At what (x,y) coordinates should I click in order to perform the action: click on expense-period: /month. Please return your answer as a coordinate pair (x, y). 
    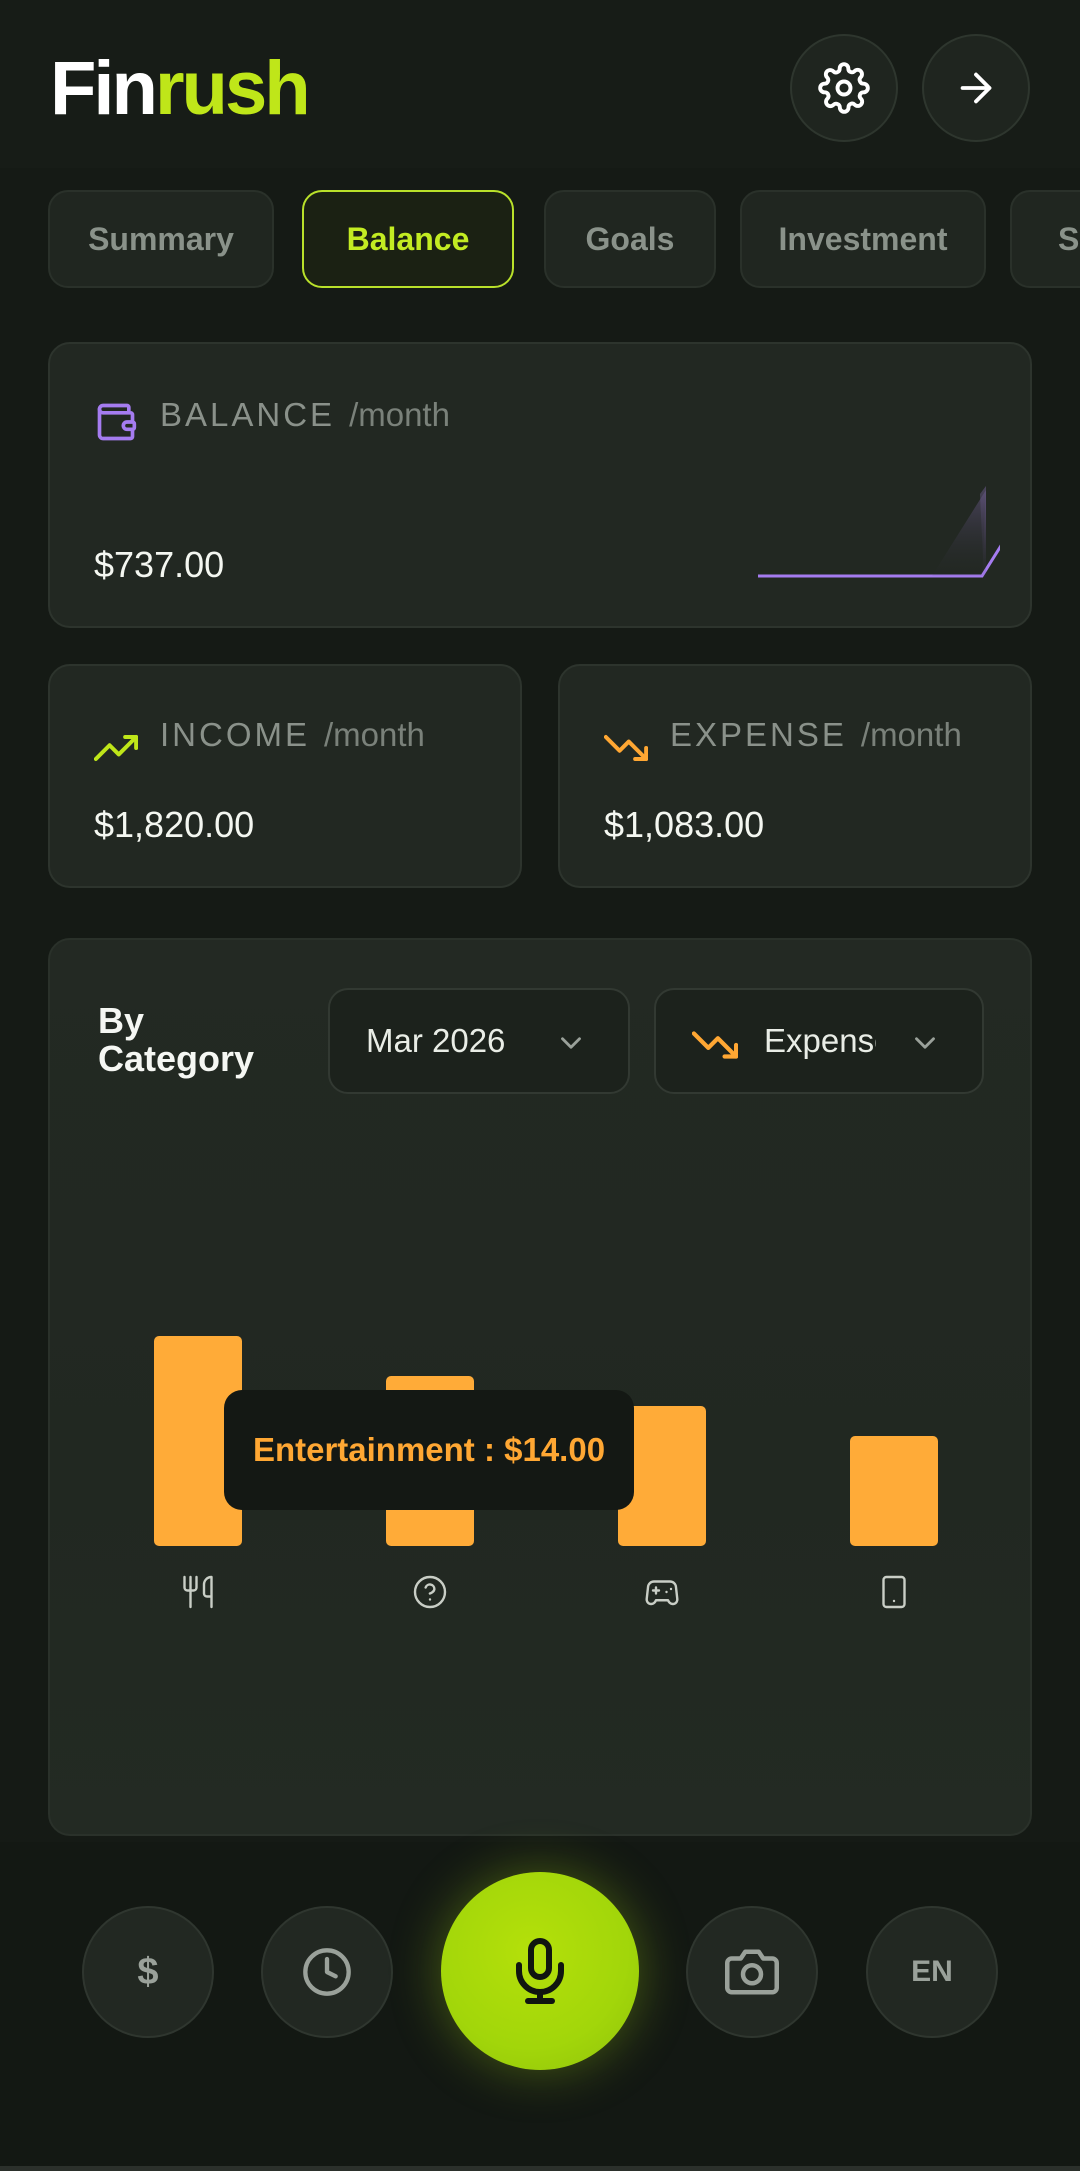
    Looking at the image, I should click on (911, 734).